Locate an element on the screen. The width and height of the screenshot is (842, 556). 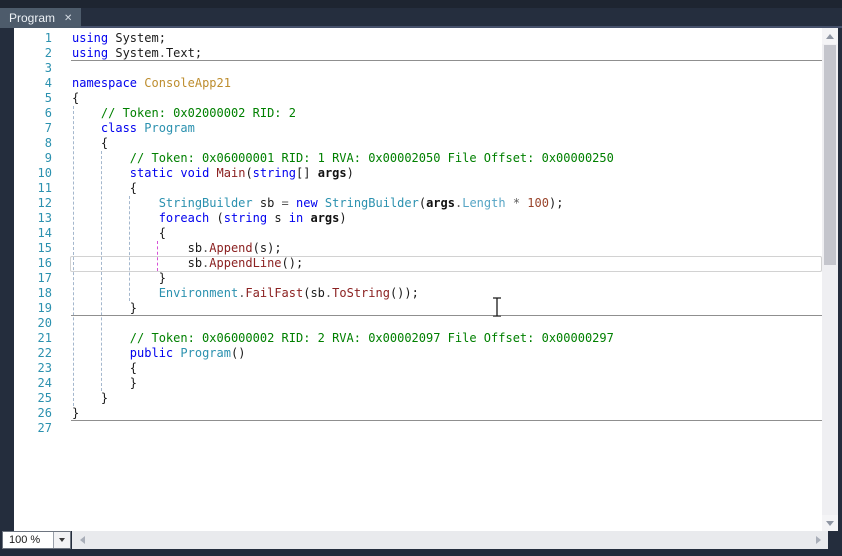
code-line: static void Main(string[] args) is located at coordinates (213, 173).